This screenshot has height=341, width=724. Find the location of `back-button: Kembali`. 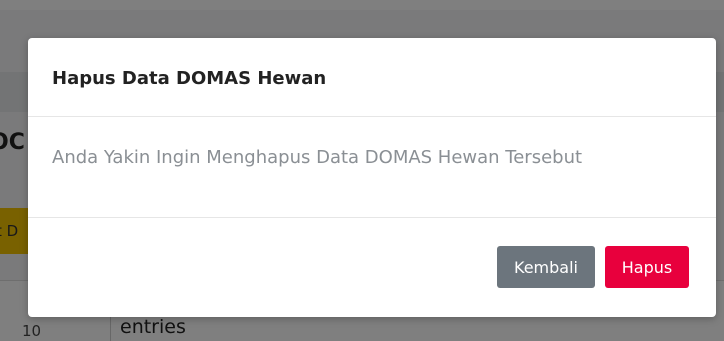

back-button: Kembali is located at coordinates (546, 267).